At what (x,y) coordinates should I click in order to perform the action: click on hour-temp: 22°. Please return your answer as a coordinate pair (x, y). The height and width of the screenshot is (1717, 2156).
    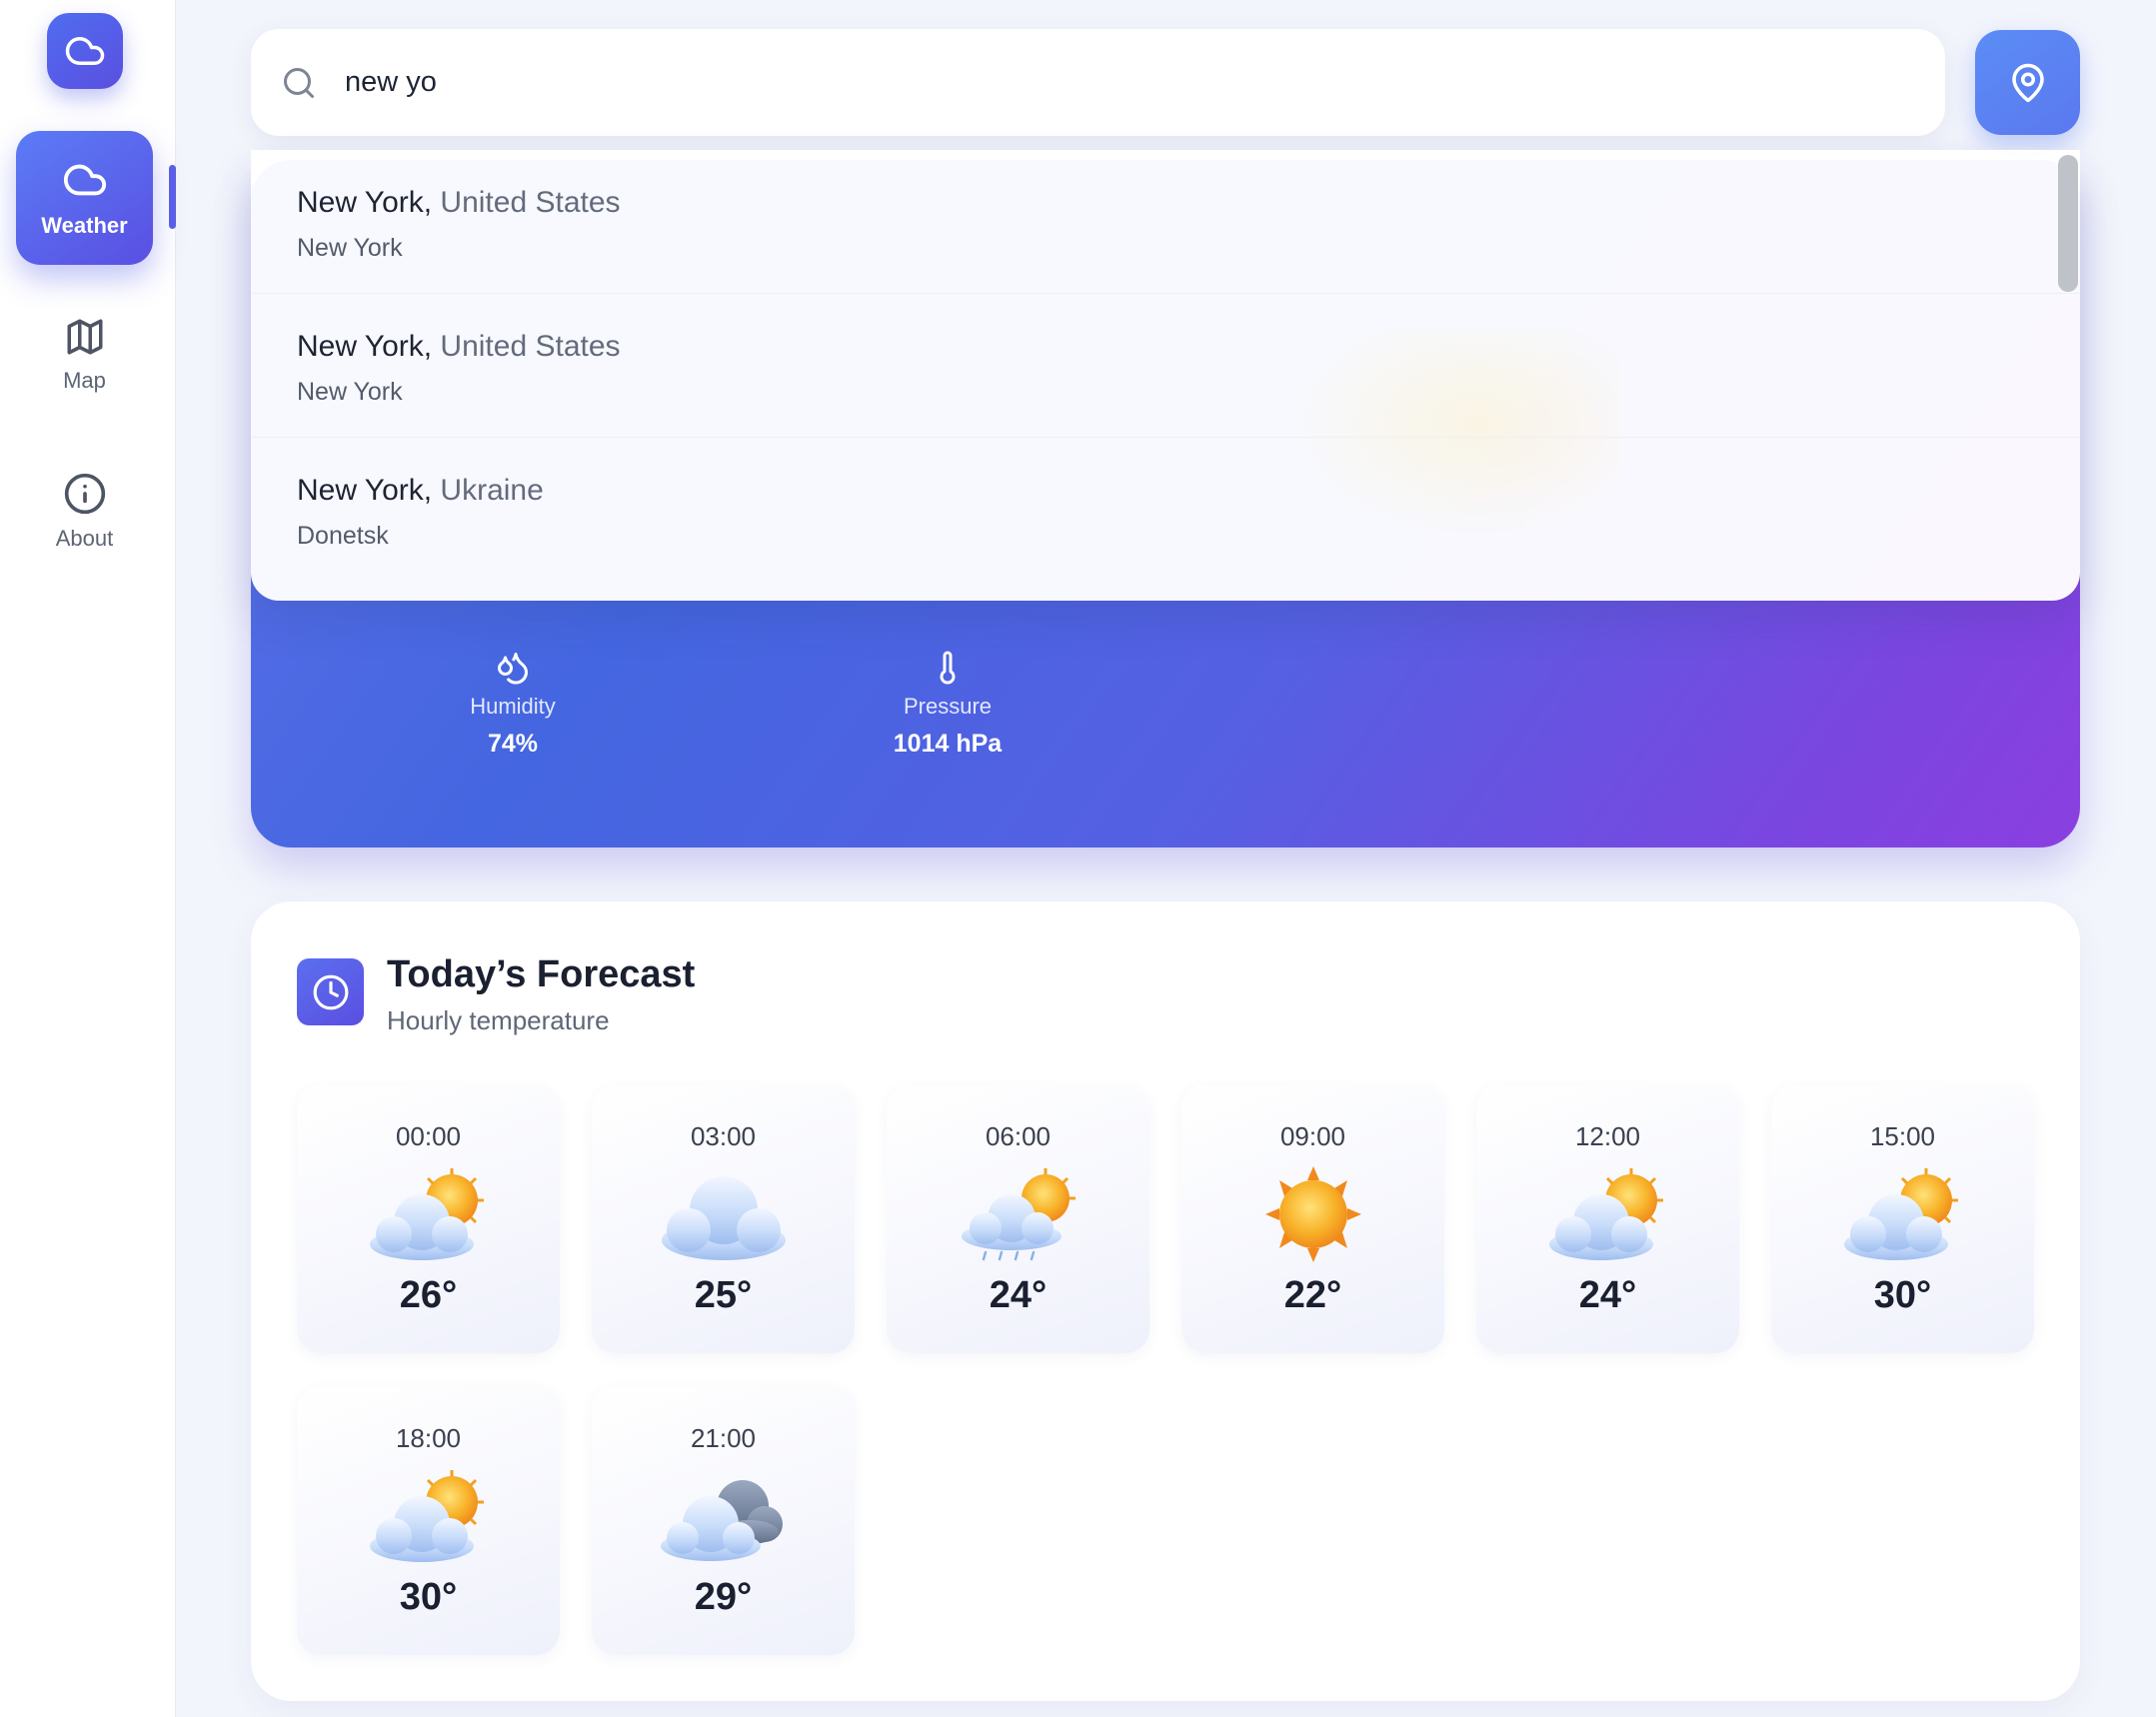
    Looking at the image, I should click on (1312, 1295).